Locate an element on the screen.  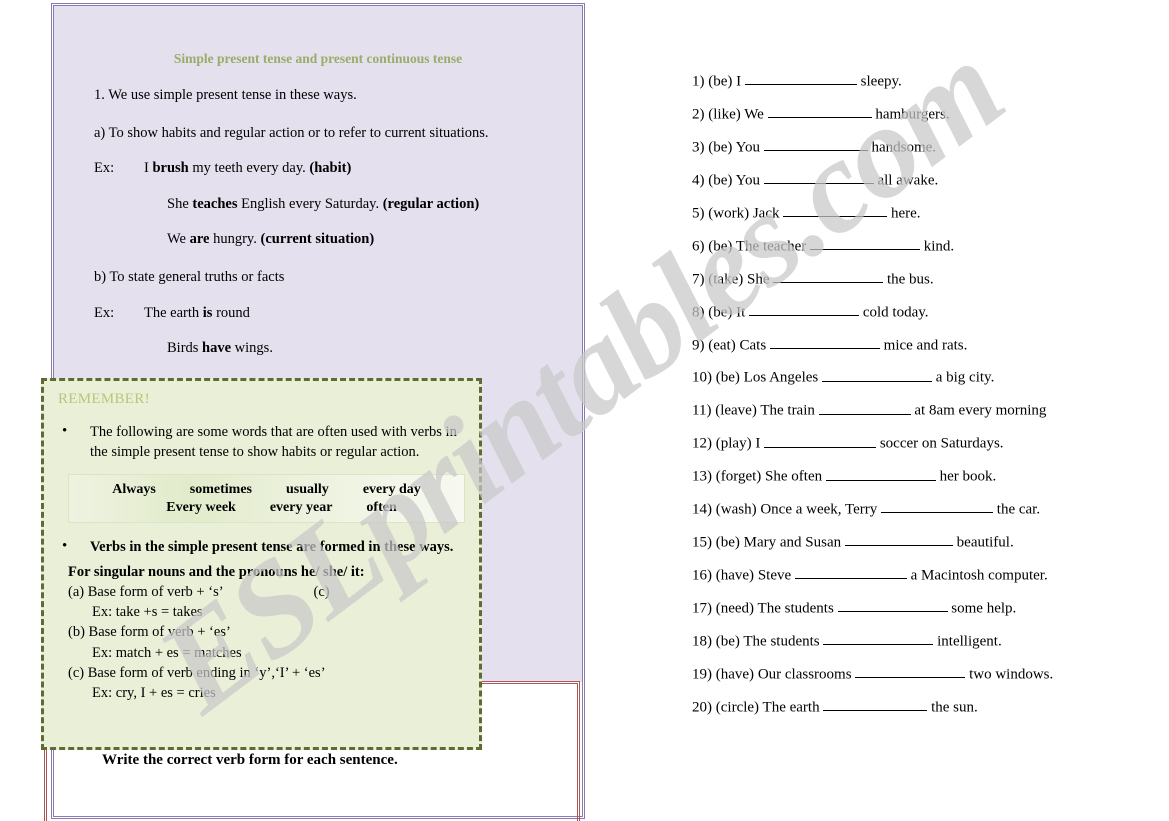
exercise-text-before-blank: The teacher is located at coordinates (771, 245).